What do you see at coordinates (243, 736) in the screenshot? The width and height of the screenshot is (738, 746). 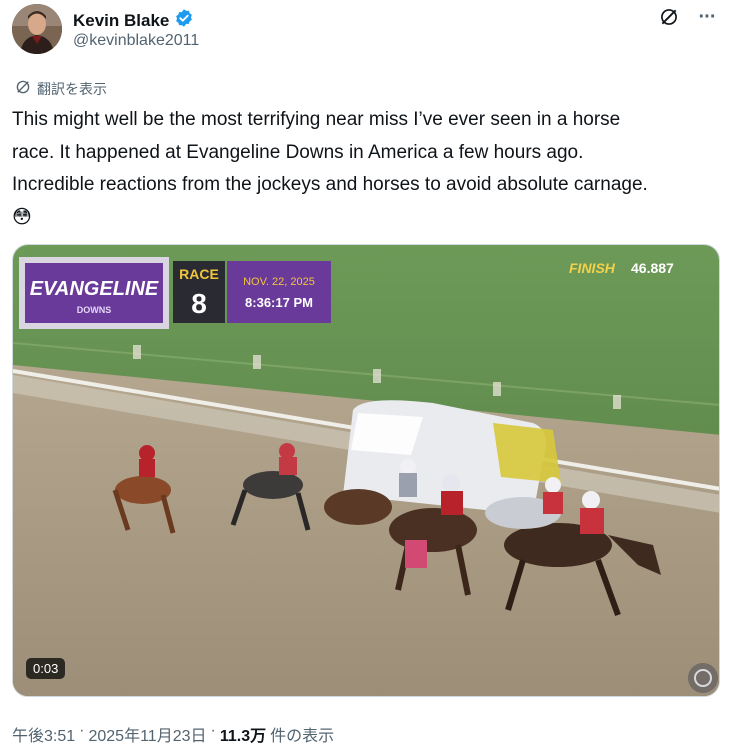 I see `view-count: 11.3万` at bounding box center [243, 736].